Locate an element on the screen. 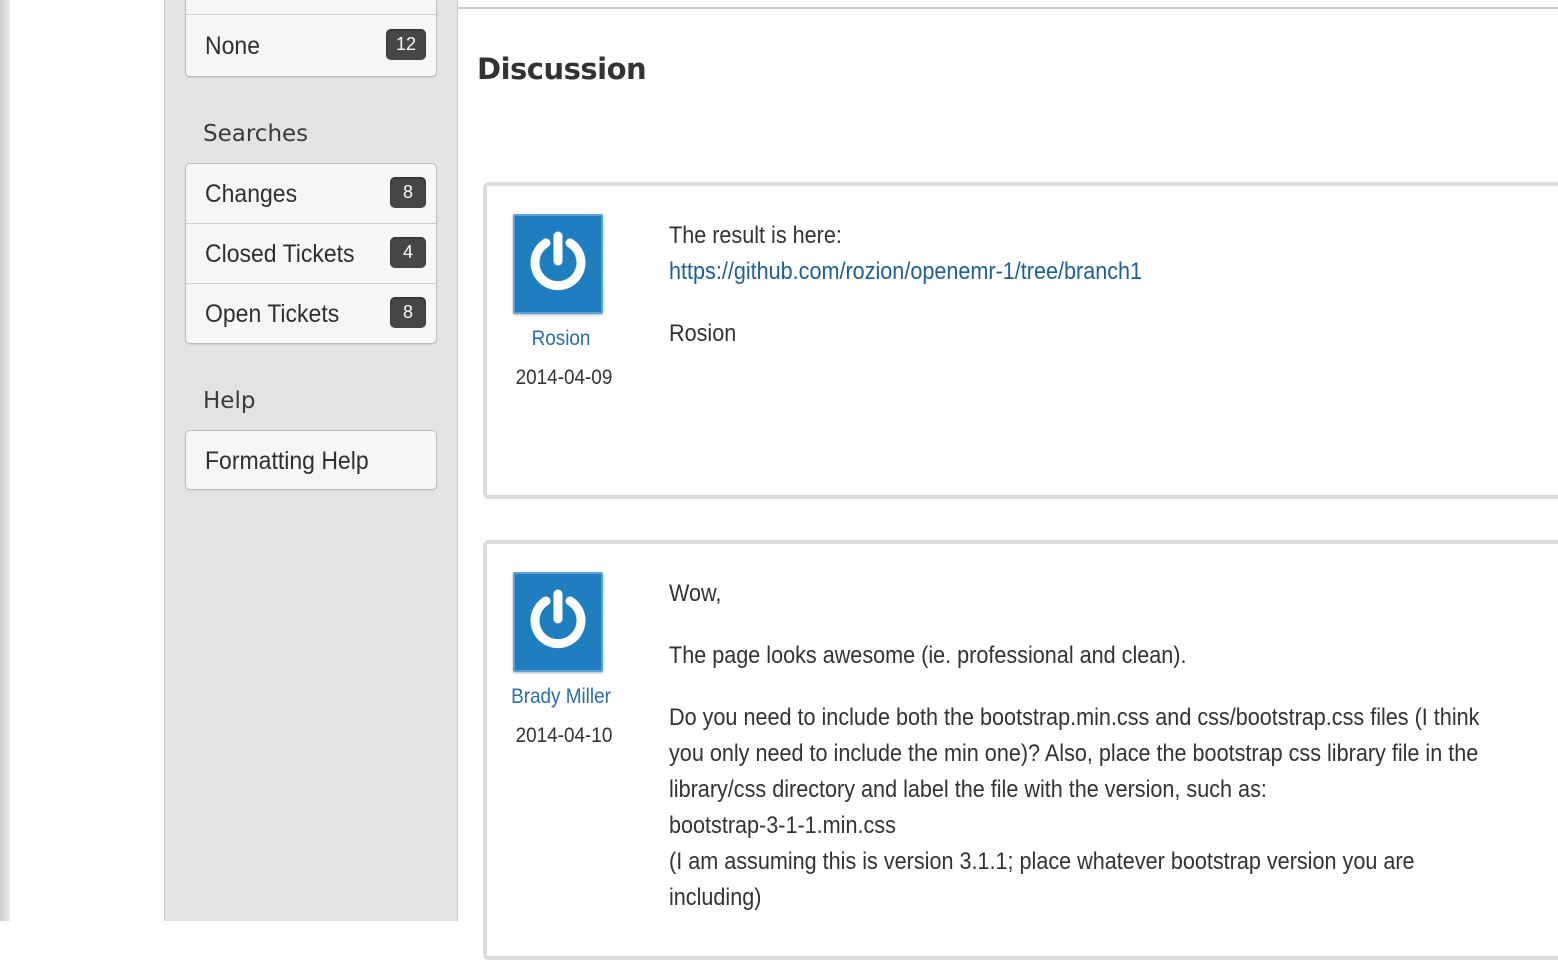 The image size is (1558, 960). count-badge: 4 is located at coordinates (408, 252).